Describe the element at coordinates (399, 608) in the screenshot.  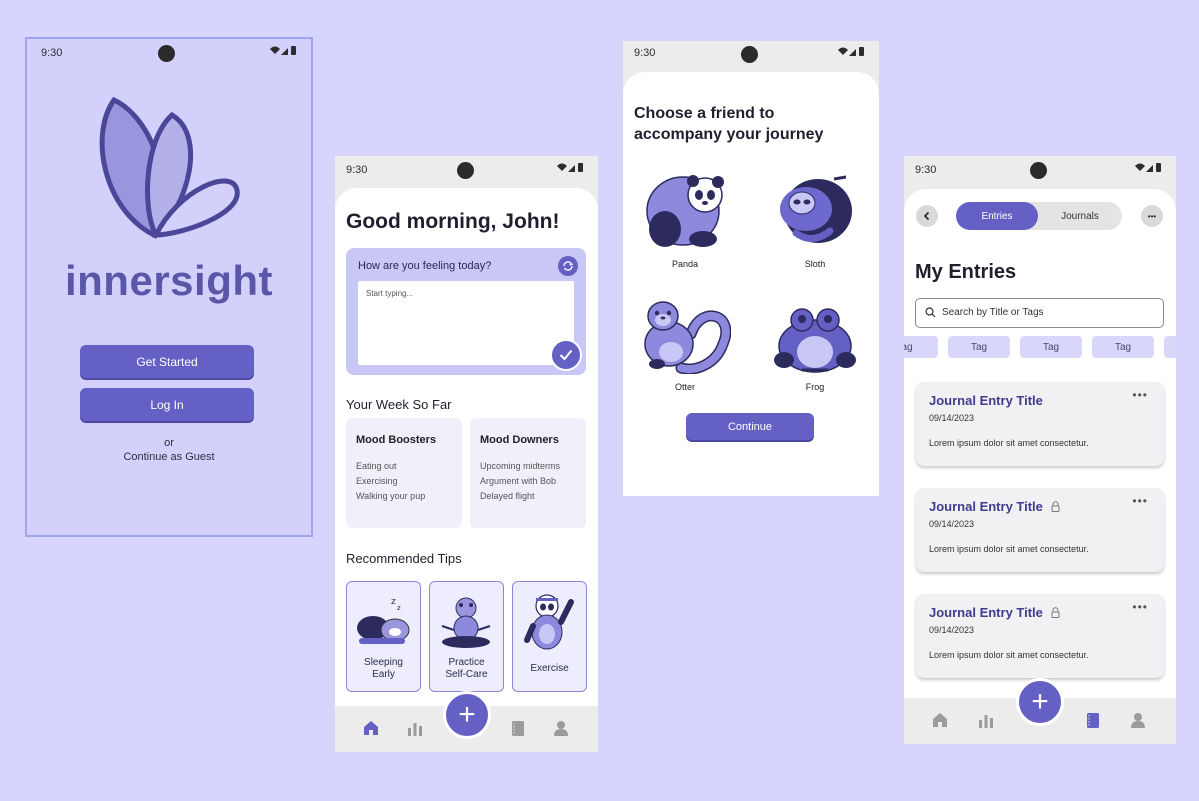
I see `svg-text: z` at that location.